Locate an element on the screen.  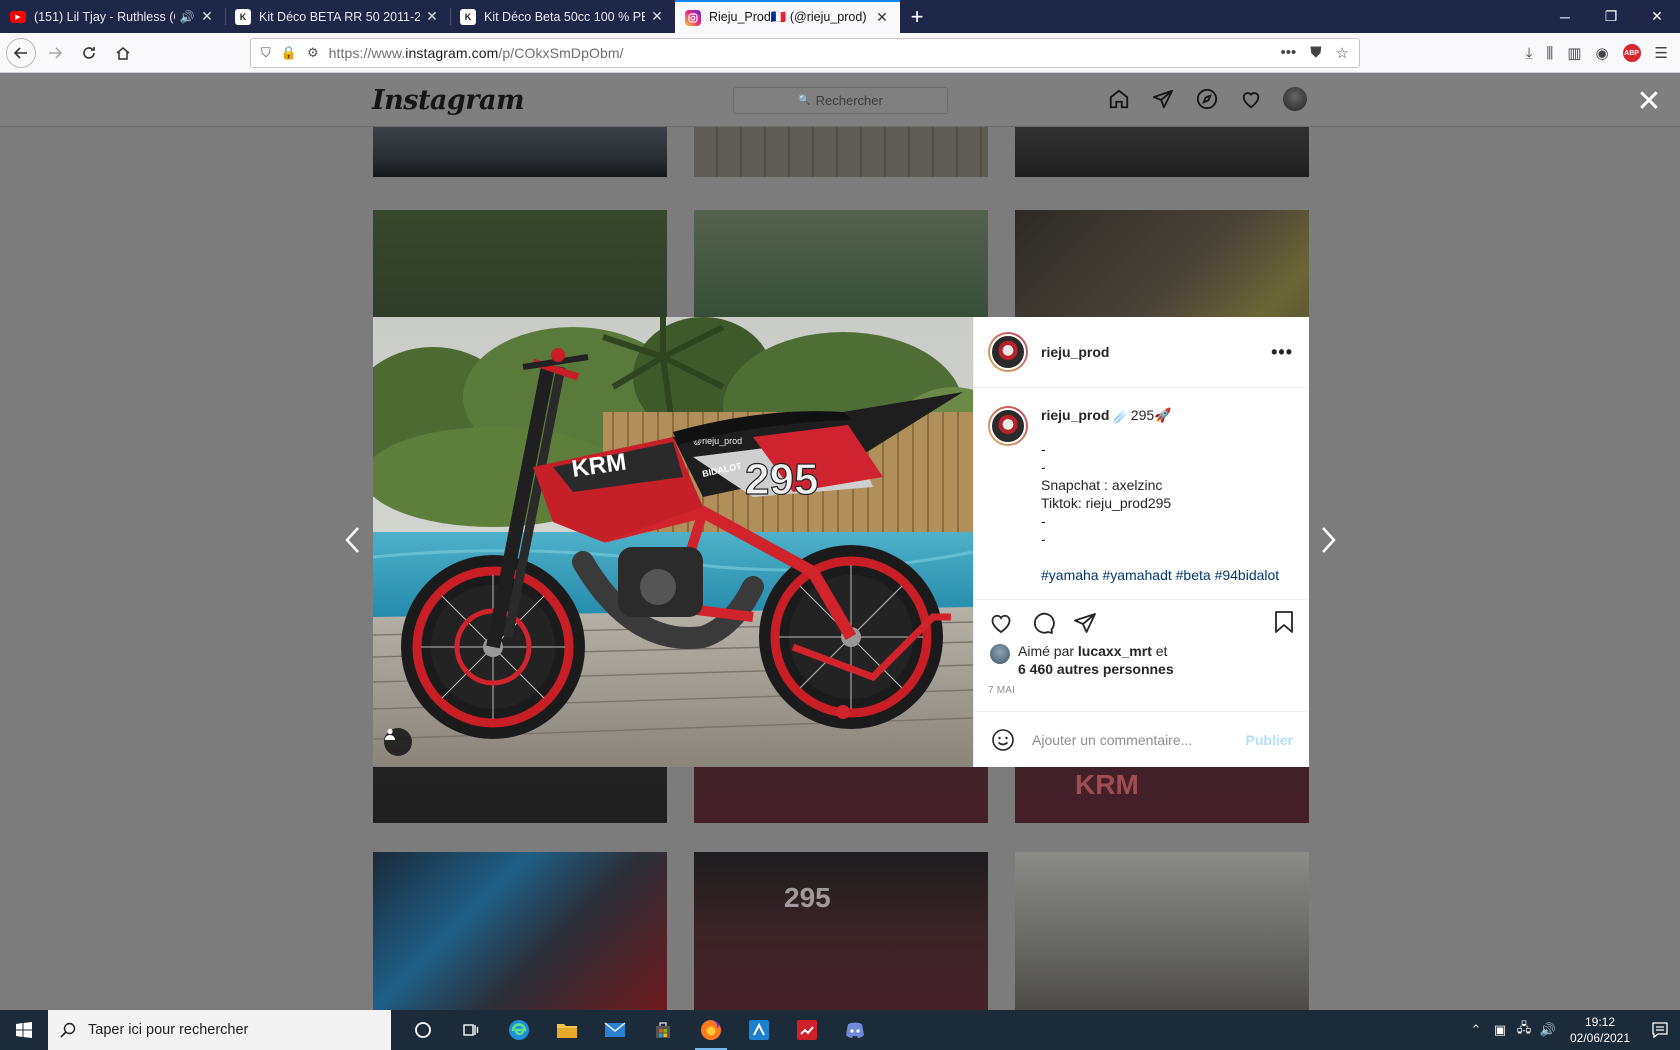
bookmark-star-icon: ☆ is located at coordinates (1342, 53).